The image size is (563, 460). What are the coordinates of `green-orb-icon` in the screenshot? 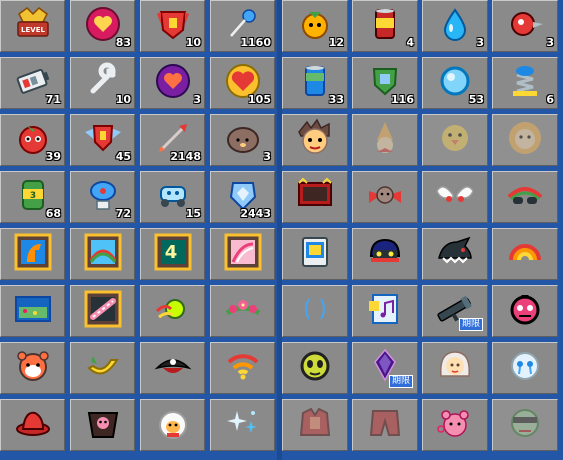 It's located at (173, 309).